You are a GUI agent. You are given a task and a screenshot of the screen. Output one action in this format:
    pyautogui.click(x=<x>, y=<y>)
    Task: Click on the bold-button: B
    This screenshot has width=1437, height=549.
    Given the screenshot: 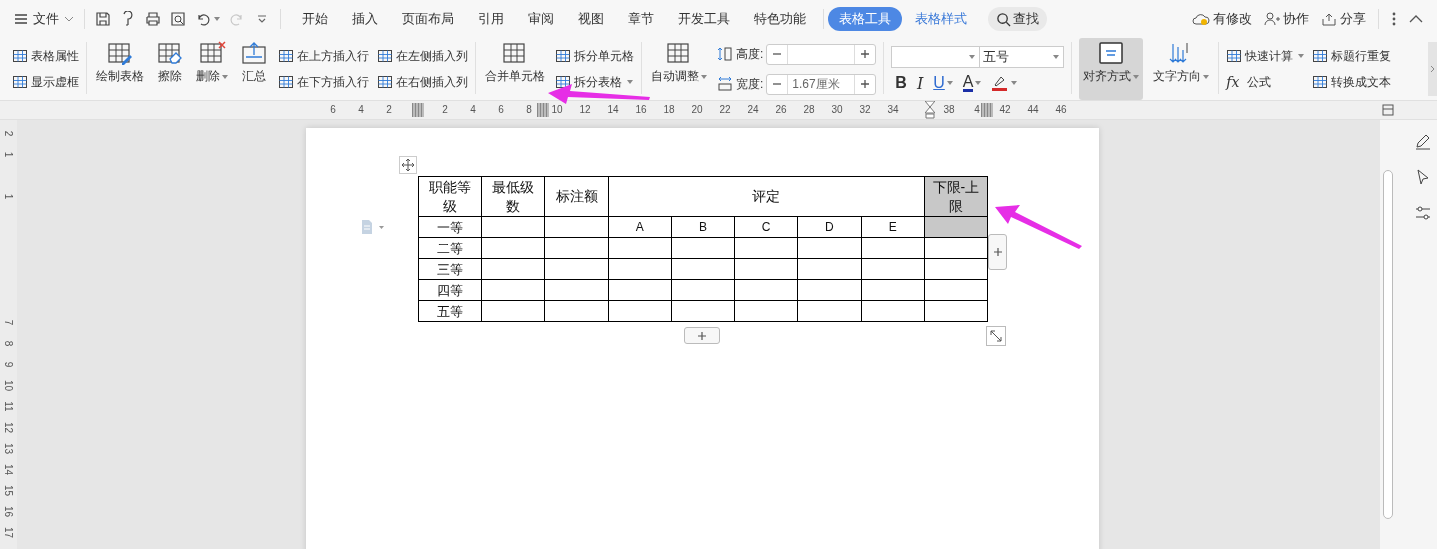 What is the action you would take?
    pyautogui.click(x=901, y=83)
    